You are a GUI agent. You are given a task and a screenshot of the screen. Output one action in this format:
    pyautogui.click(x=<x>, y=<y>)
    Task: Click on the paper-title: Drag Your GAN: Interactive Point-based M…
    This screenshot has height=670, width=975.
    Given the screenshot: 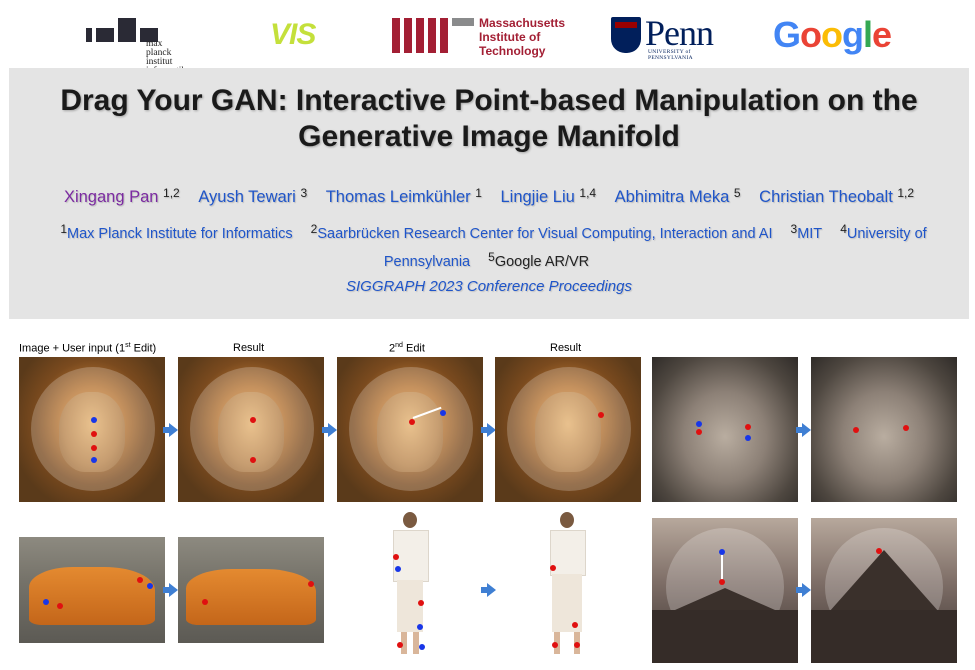 What is the action you would take?
    pyautogui.click(x=489, y=119)
    